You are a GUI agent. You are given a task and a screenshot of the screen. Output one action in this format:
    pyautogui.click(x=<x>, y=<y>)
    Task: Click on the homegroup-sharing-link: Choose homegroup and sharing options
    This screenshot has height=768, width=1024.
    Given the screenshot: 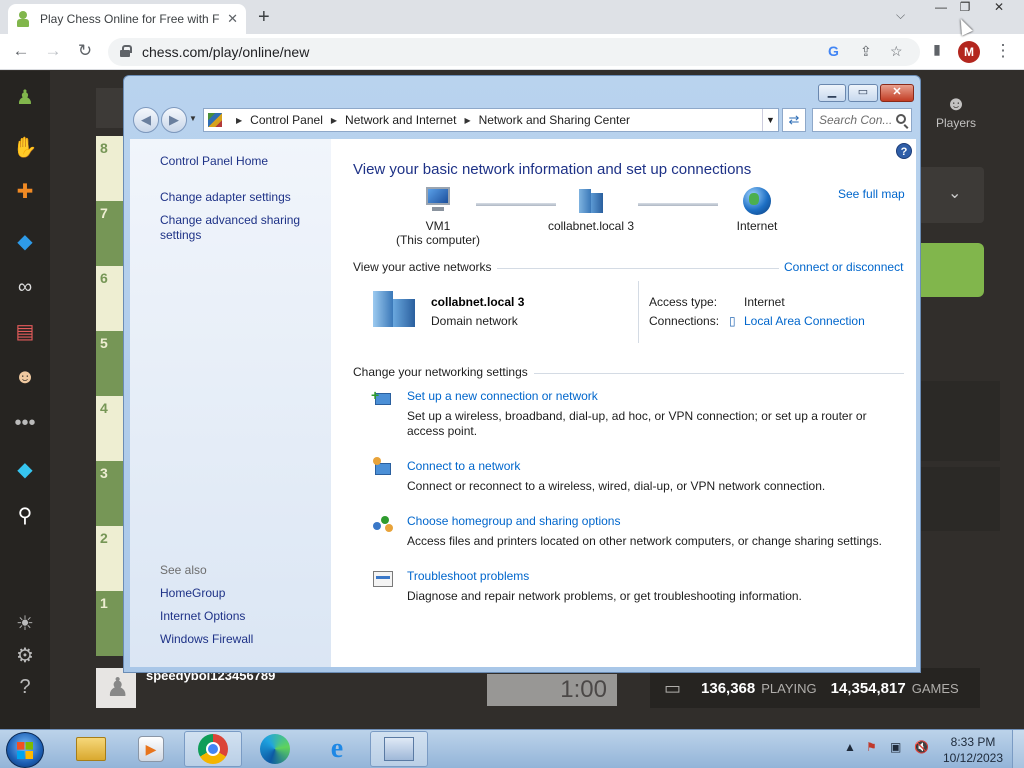 What is the action you would take?
    pyautogui.click(x=513, y=521)
    